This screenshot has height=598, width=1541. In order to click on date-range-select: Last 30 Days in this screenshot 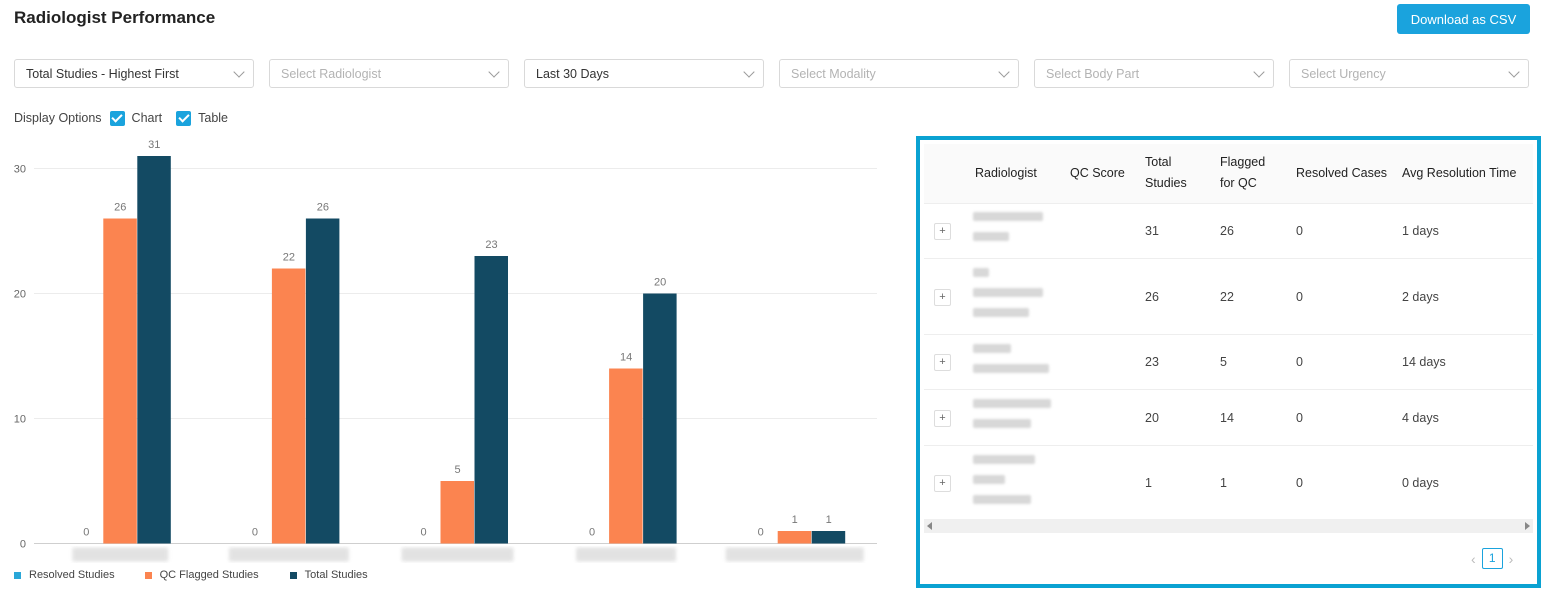, I will do `click(644, 73)`.